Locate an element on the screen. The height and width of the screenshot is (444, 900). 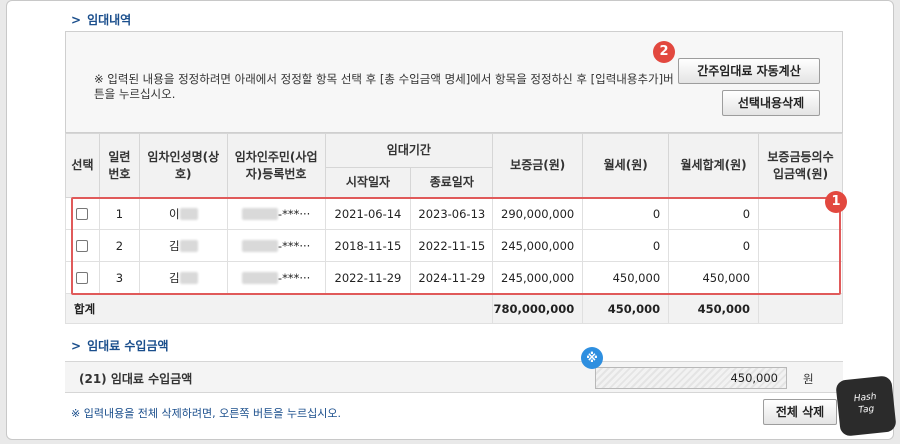
row-deposit: 290,000,000 is located at coordinates (538, 213).